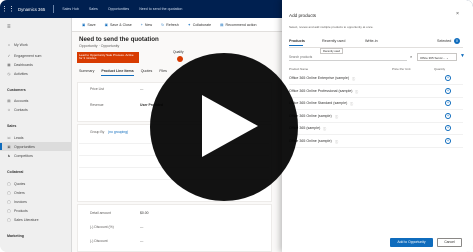 The width and height of the screenshot is (473, 252). What do you see at coordinates (230, 126) in the screenshot?
I see `play-icon` at bounding box center [230, 126].